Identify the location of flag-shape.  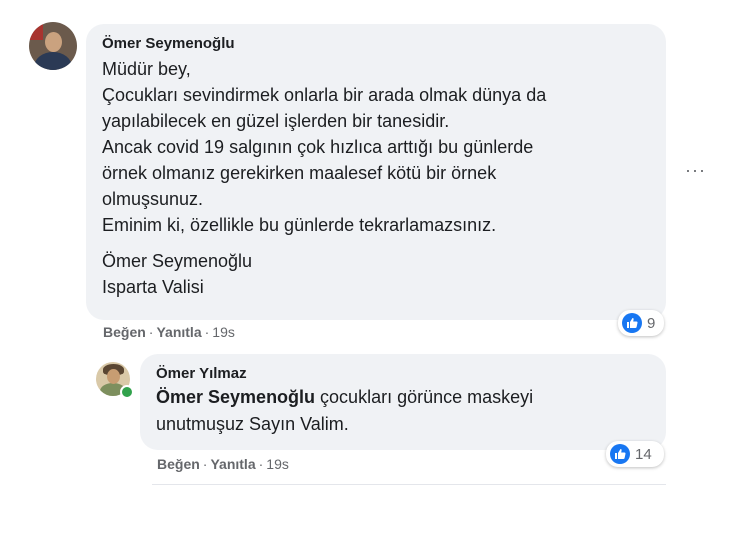
(36, 31).